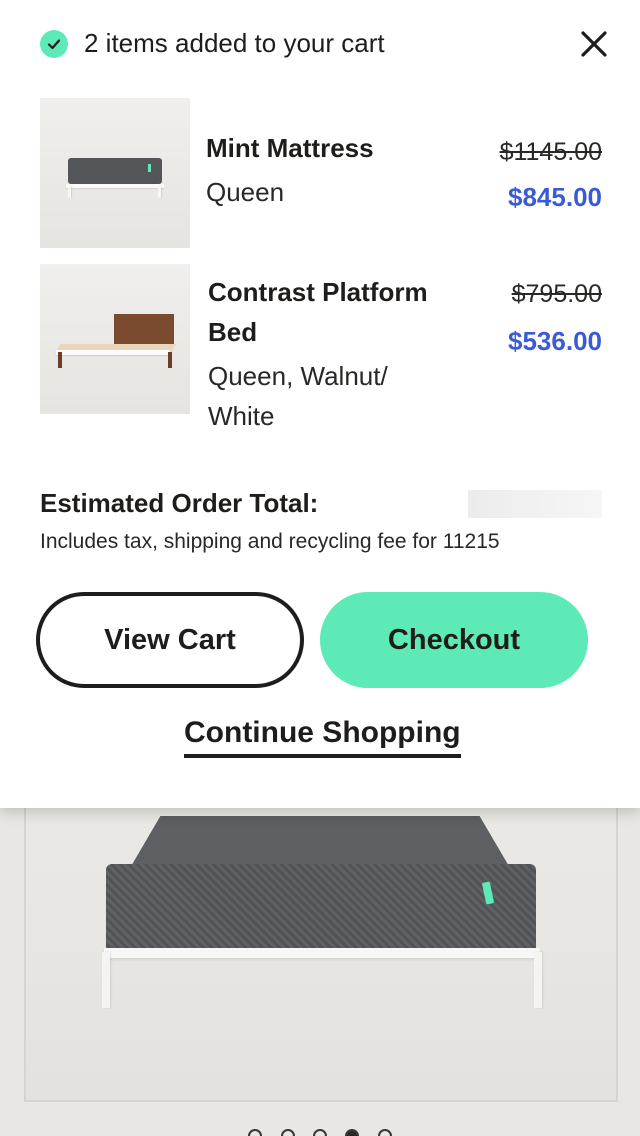 This screenshot has width=640, height=1136. I want to click on thumb-tag, so click(149, 168).